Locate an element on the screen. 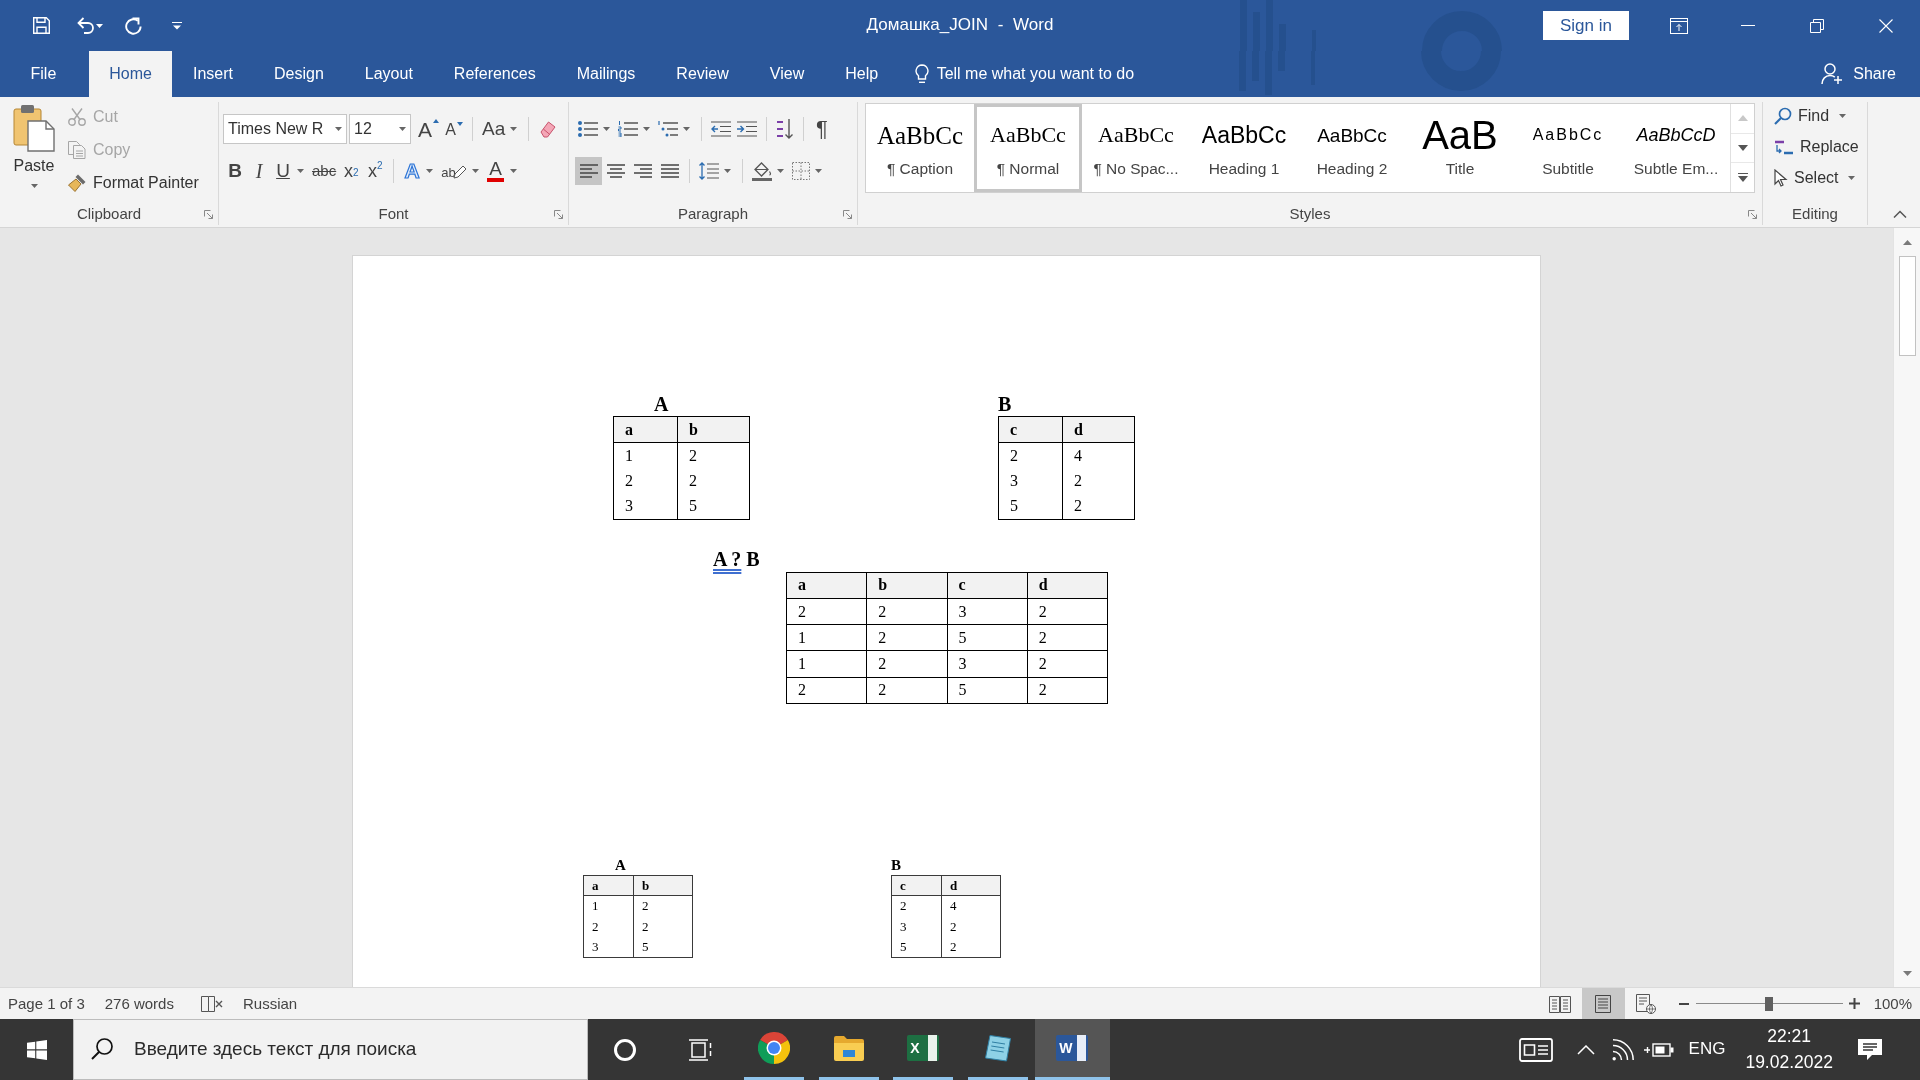  sign-in-button: Sign in is located at coordinates (1586, 25).